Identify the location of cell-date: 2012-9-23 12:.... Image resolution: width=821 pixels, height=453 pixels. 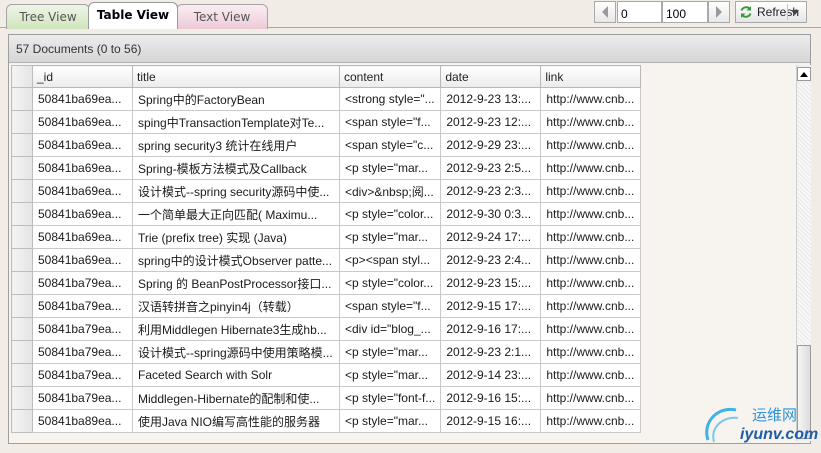
(491, 122).